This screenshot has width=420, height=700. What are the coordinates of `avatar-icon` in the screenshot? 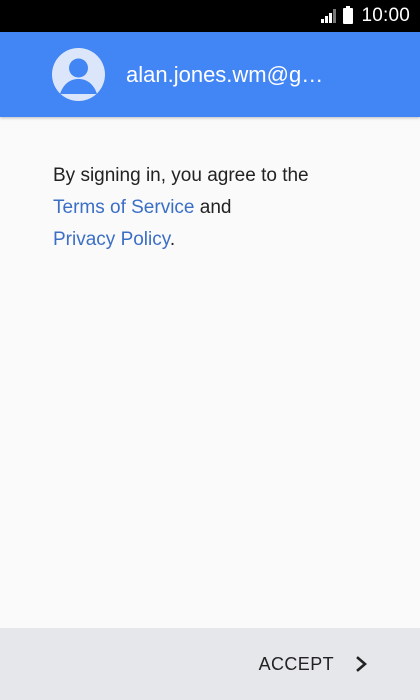 It's located at (78, 74).